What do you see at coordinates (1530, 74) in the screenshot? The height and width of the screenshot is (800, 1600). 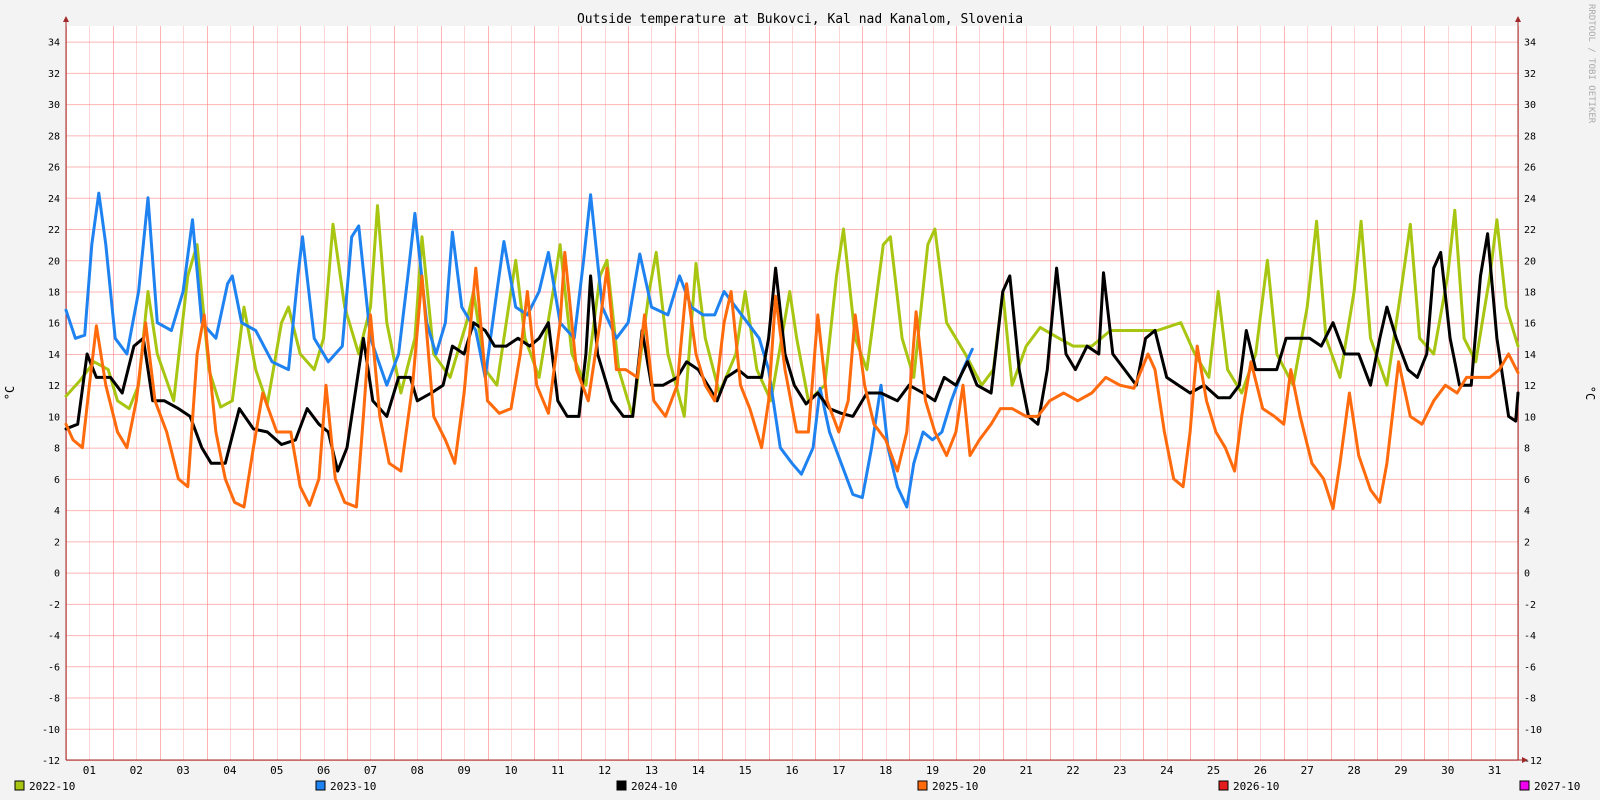 I see `y-tick-label-right: 32` at bounding box center [1530, 74].